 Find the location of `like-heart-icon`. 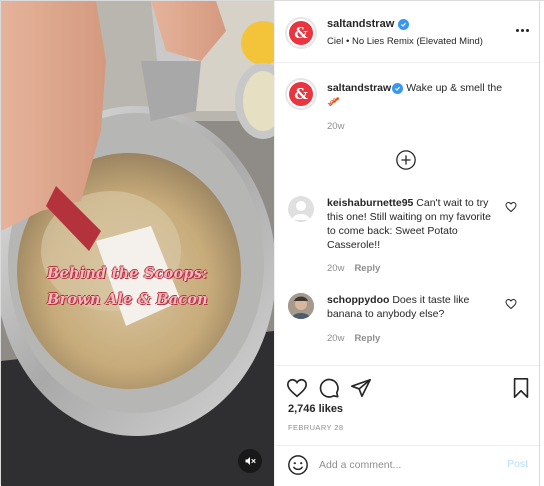

like-heart-icon is located at coordinates (297, 388).